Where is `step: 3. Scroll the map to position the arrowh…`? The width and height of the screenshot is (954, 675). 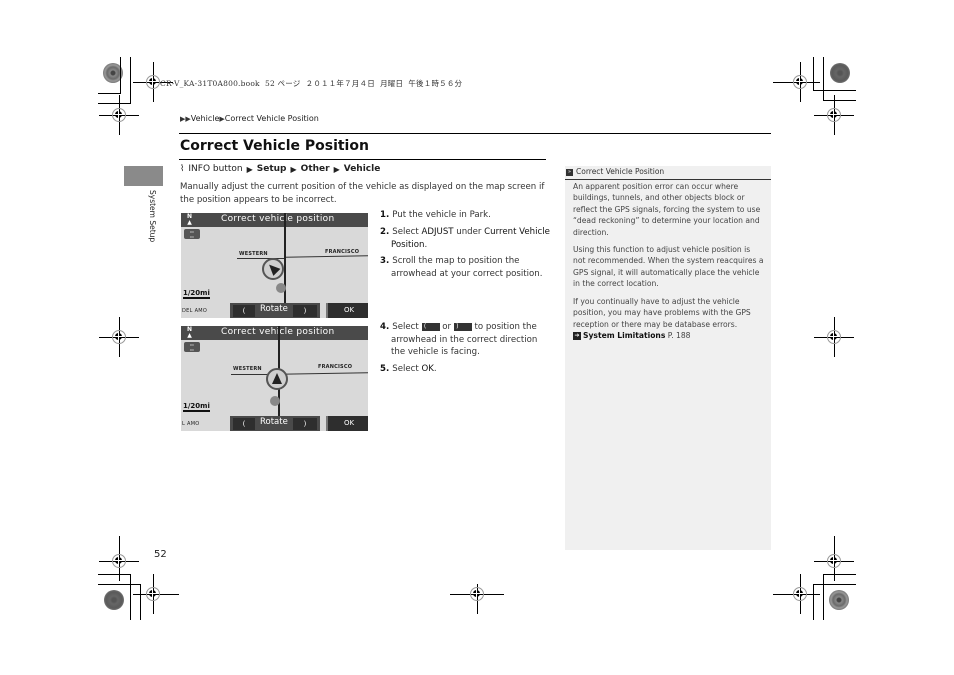
step: 3. Scroll the map to position the arrowh… is located at coordinates (465, 267).